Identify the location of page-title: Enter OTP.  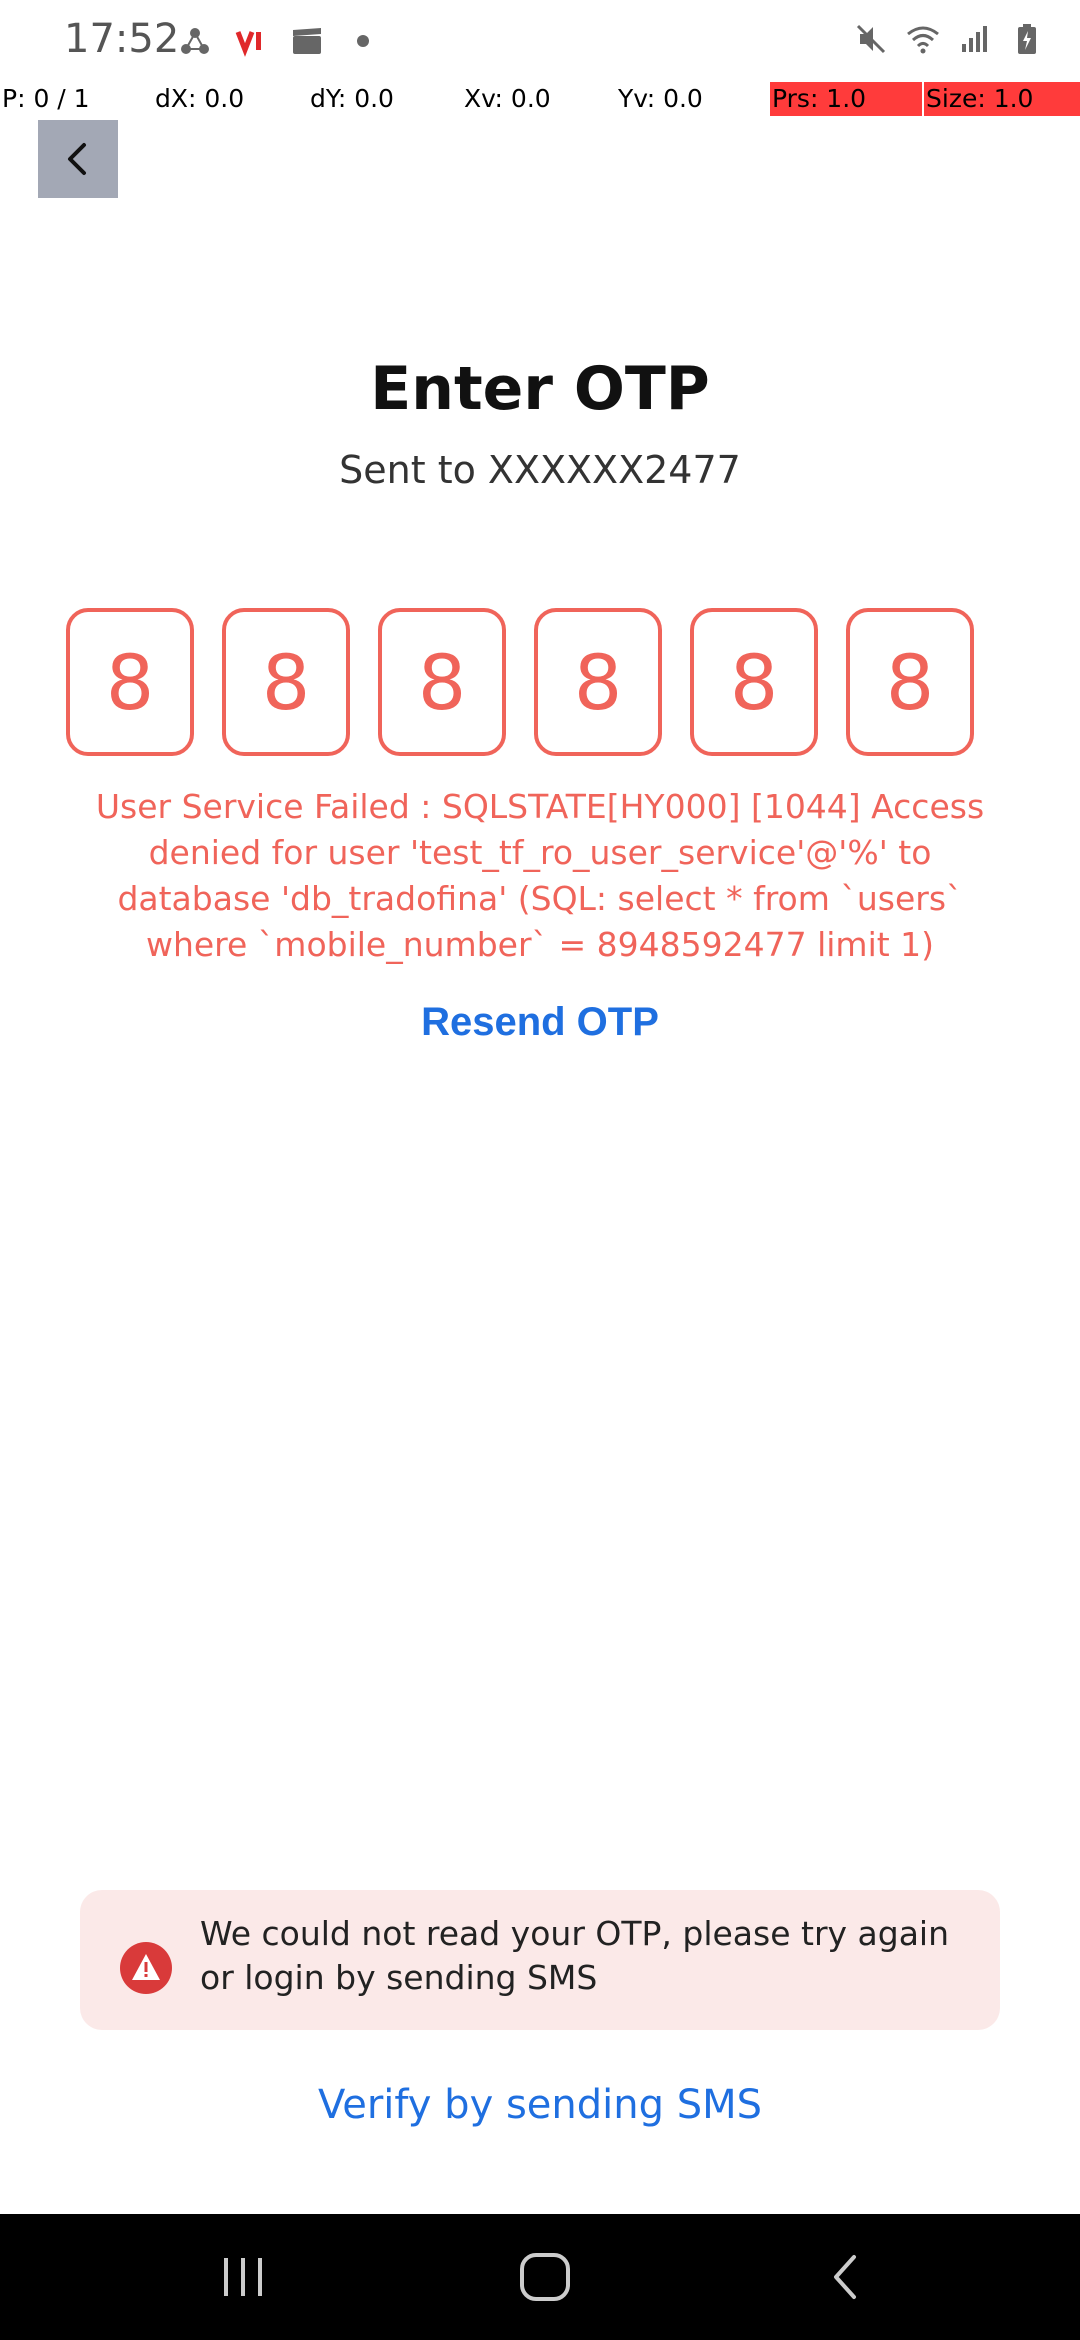
(540, 389).